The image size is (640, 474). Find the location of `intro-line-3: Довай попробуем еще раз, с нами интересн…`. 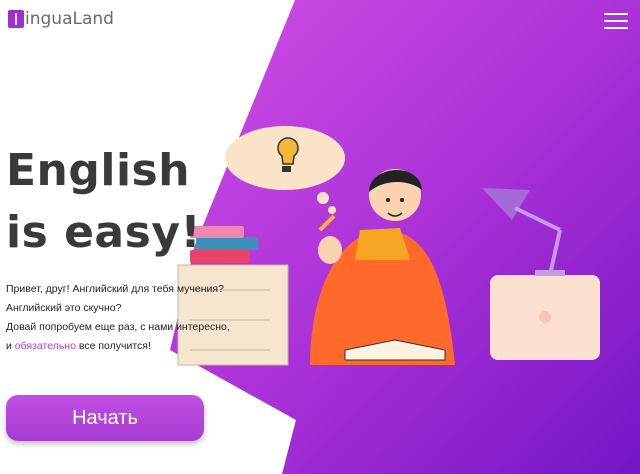

intro-line-3: Довай попробуем еще раз, с нами интересн… is located at coordinates (118, 327).